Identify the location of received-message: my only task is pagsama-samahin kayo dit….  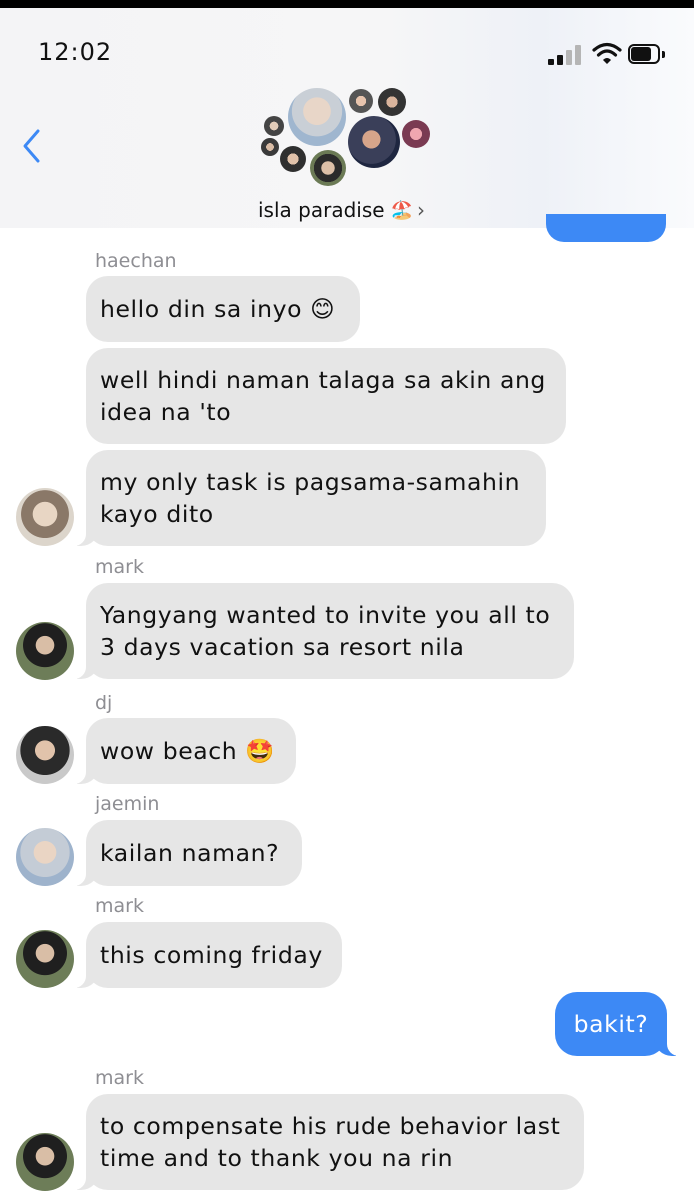
(309, 498).